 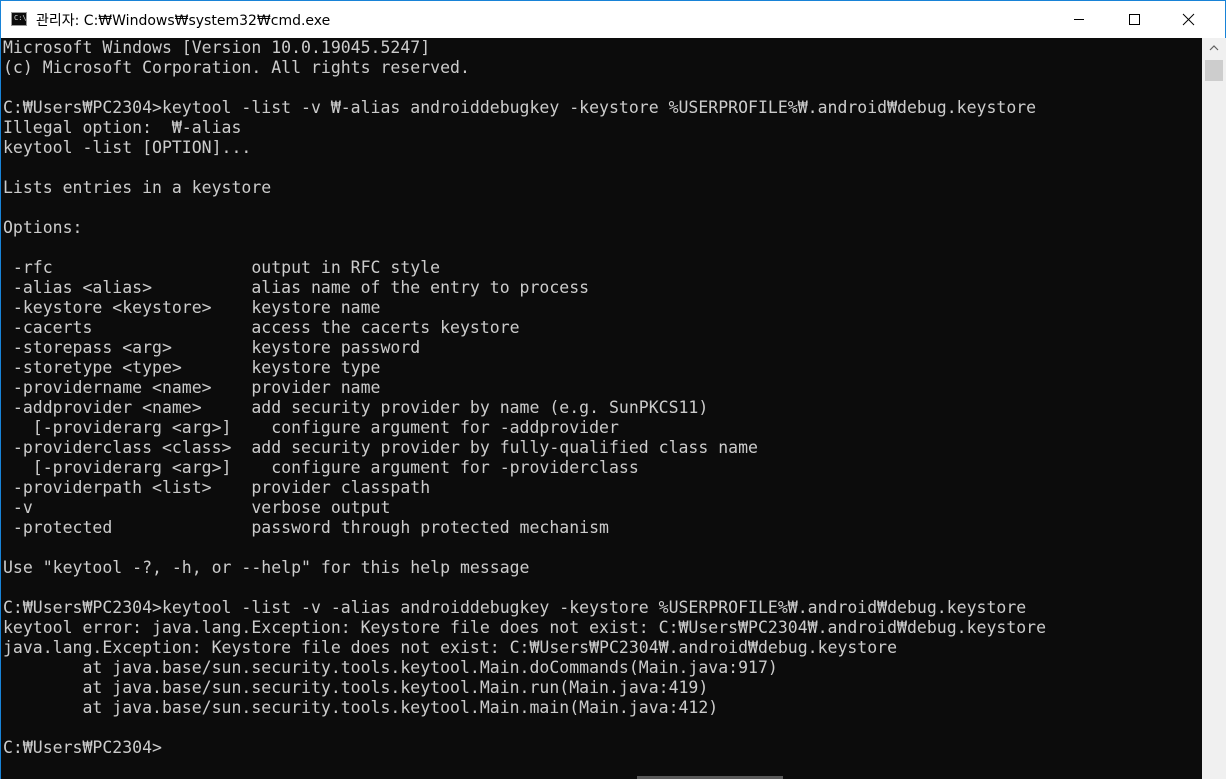 I want to click on vertical-scrollbar, so click(x=1214, y=408).